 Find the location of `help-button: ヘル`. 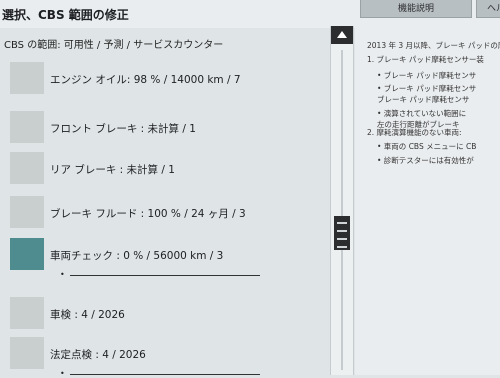

help-button: ヘル is located at coordinates (488, 9).